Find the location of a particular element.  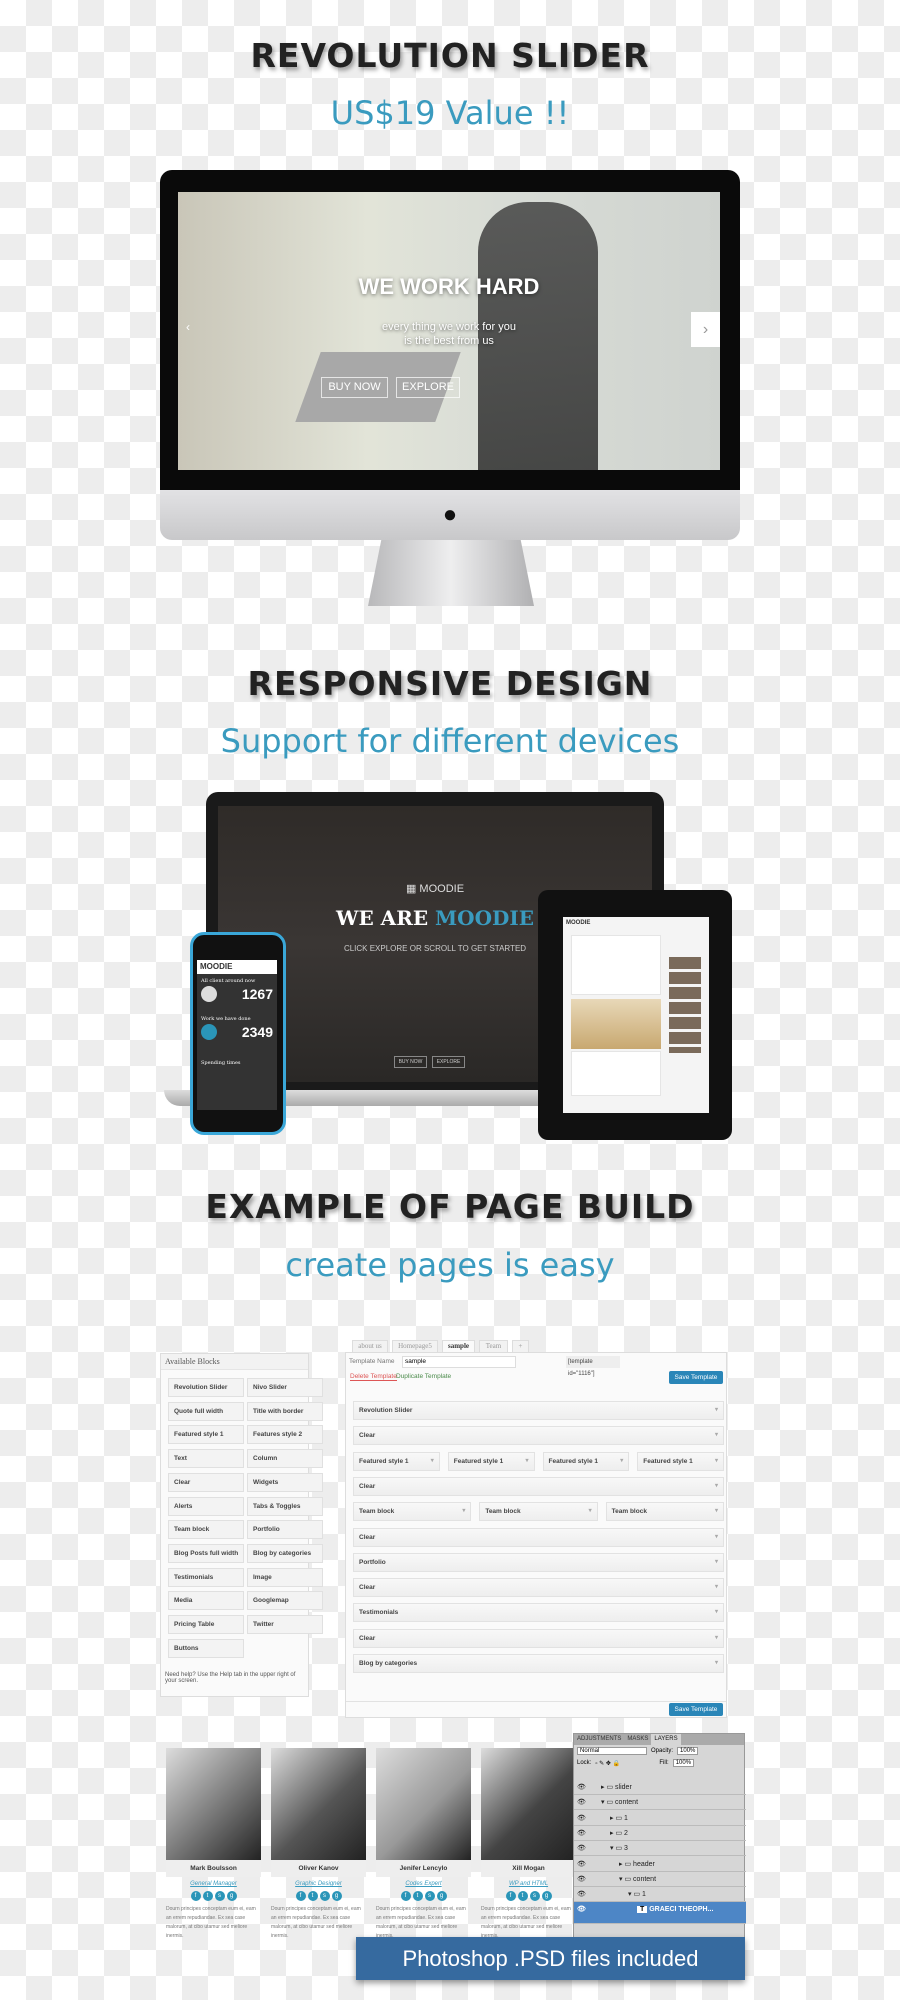

block-item: Googlemap is located at coordinates (285, 1601).